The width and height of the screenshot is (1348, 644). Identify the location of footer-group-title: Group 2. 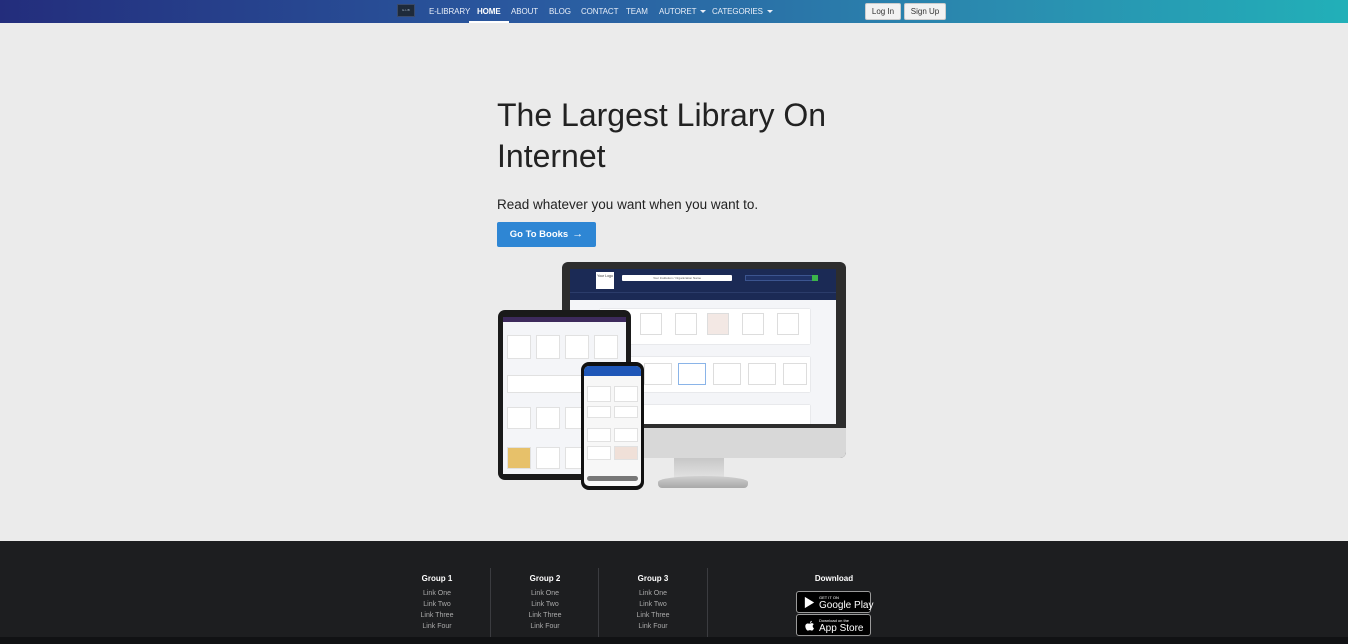
(545, 578).